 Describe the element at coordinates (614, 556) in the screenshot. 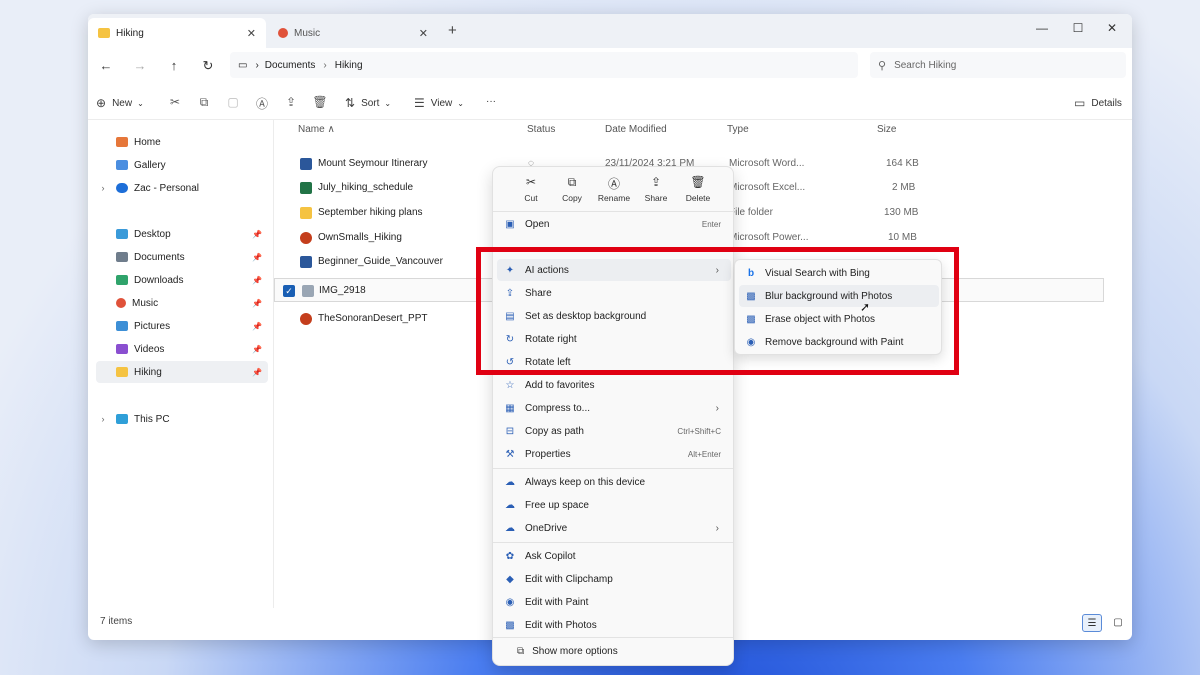

I see `menu-item-ask-copilot: ✿ Ask Copilot` at that location.